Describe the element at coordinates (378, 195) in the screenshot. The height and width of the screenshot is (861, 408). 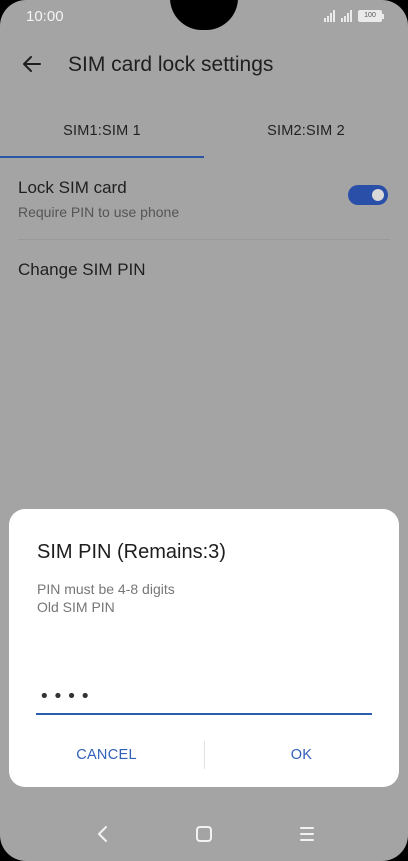
I see `toggle-knob` at that location.